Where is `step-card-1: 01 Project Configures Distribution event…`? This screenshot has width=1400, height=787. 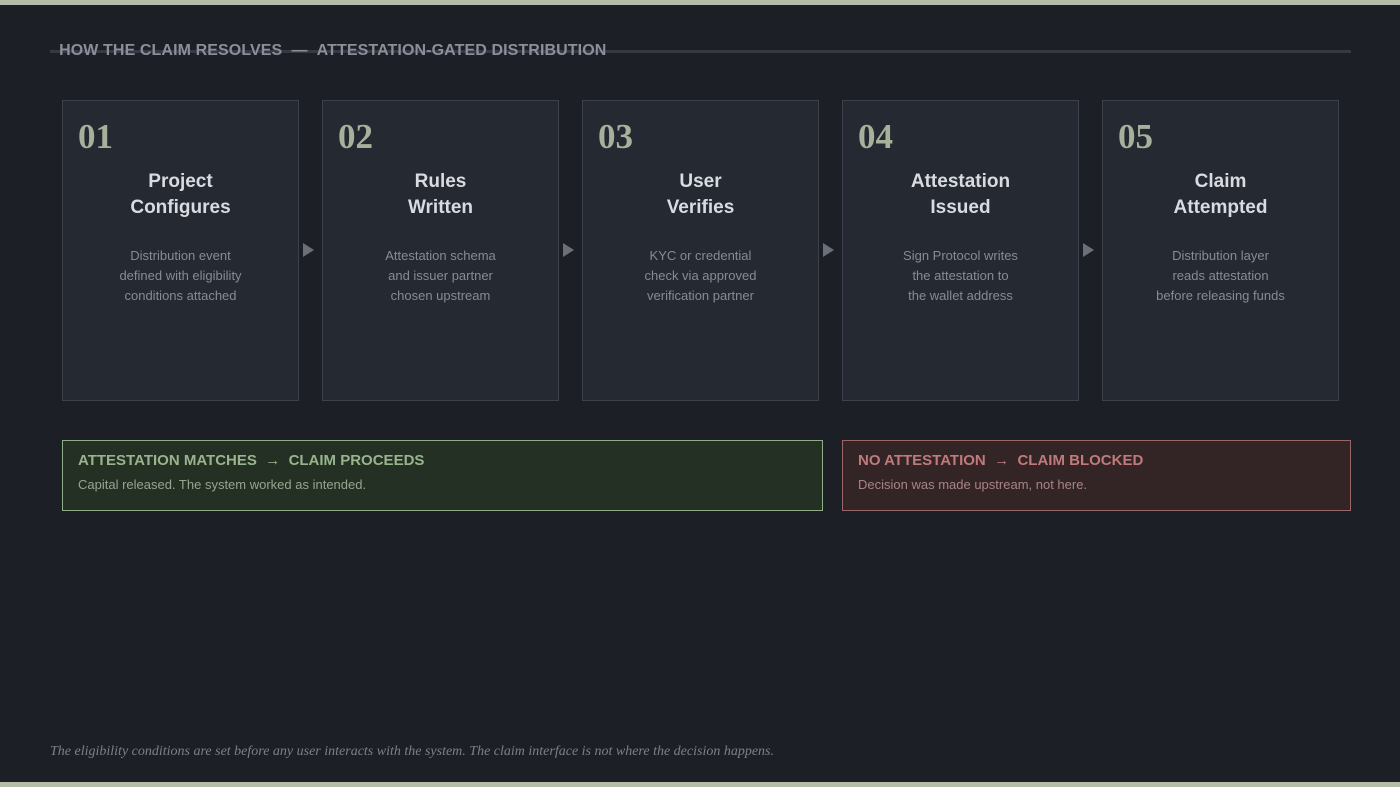 step-card-1: 01 Project Configures Distribution event… is located at coordinates (180, 250).